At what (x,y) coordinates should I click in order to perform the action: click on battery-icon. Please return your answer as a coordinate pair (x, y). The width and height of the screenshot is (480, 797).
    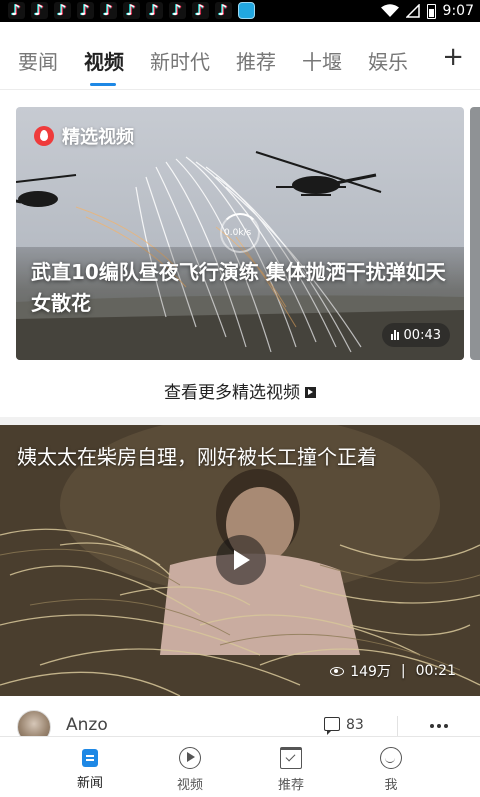
    Looking at the image, I should click on (431, 11).